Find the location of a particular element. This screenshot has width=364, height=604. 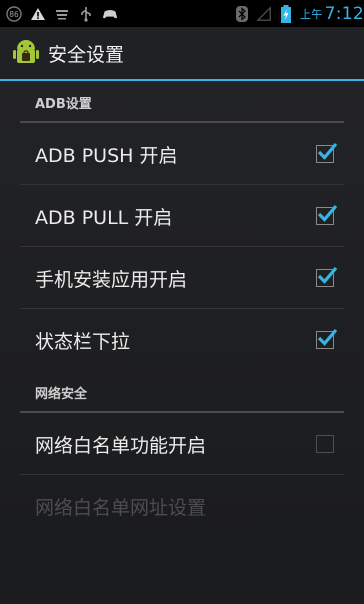

warning-icon is located at coordinates (38, 14).